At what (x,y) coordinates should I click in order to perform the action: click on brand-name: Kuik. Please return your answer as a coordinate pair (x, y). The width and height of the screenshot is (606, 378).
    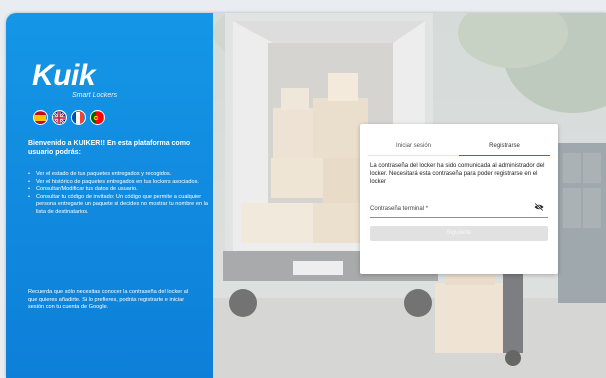
    Looking at the image, I should click on (64, 75).